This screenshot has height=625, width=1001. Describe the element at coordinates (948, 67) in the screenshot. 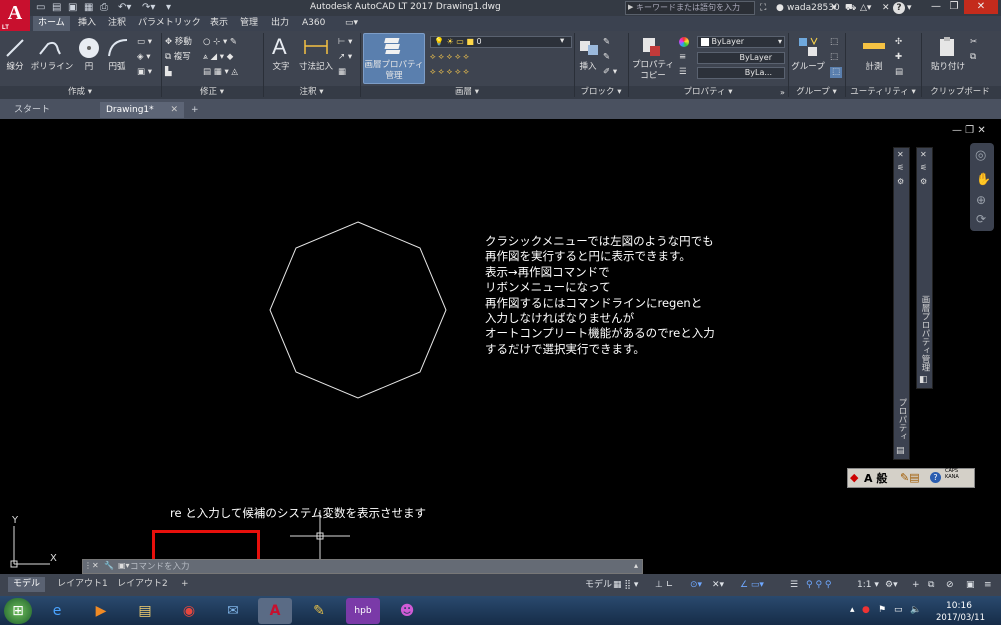

I see `paste-label: 貼り付け` at that location.